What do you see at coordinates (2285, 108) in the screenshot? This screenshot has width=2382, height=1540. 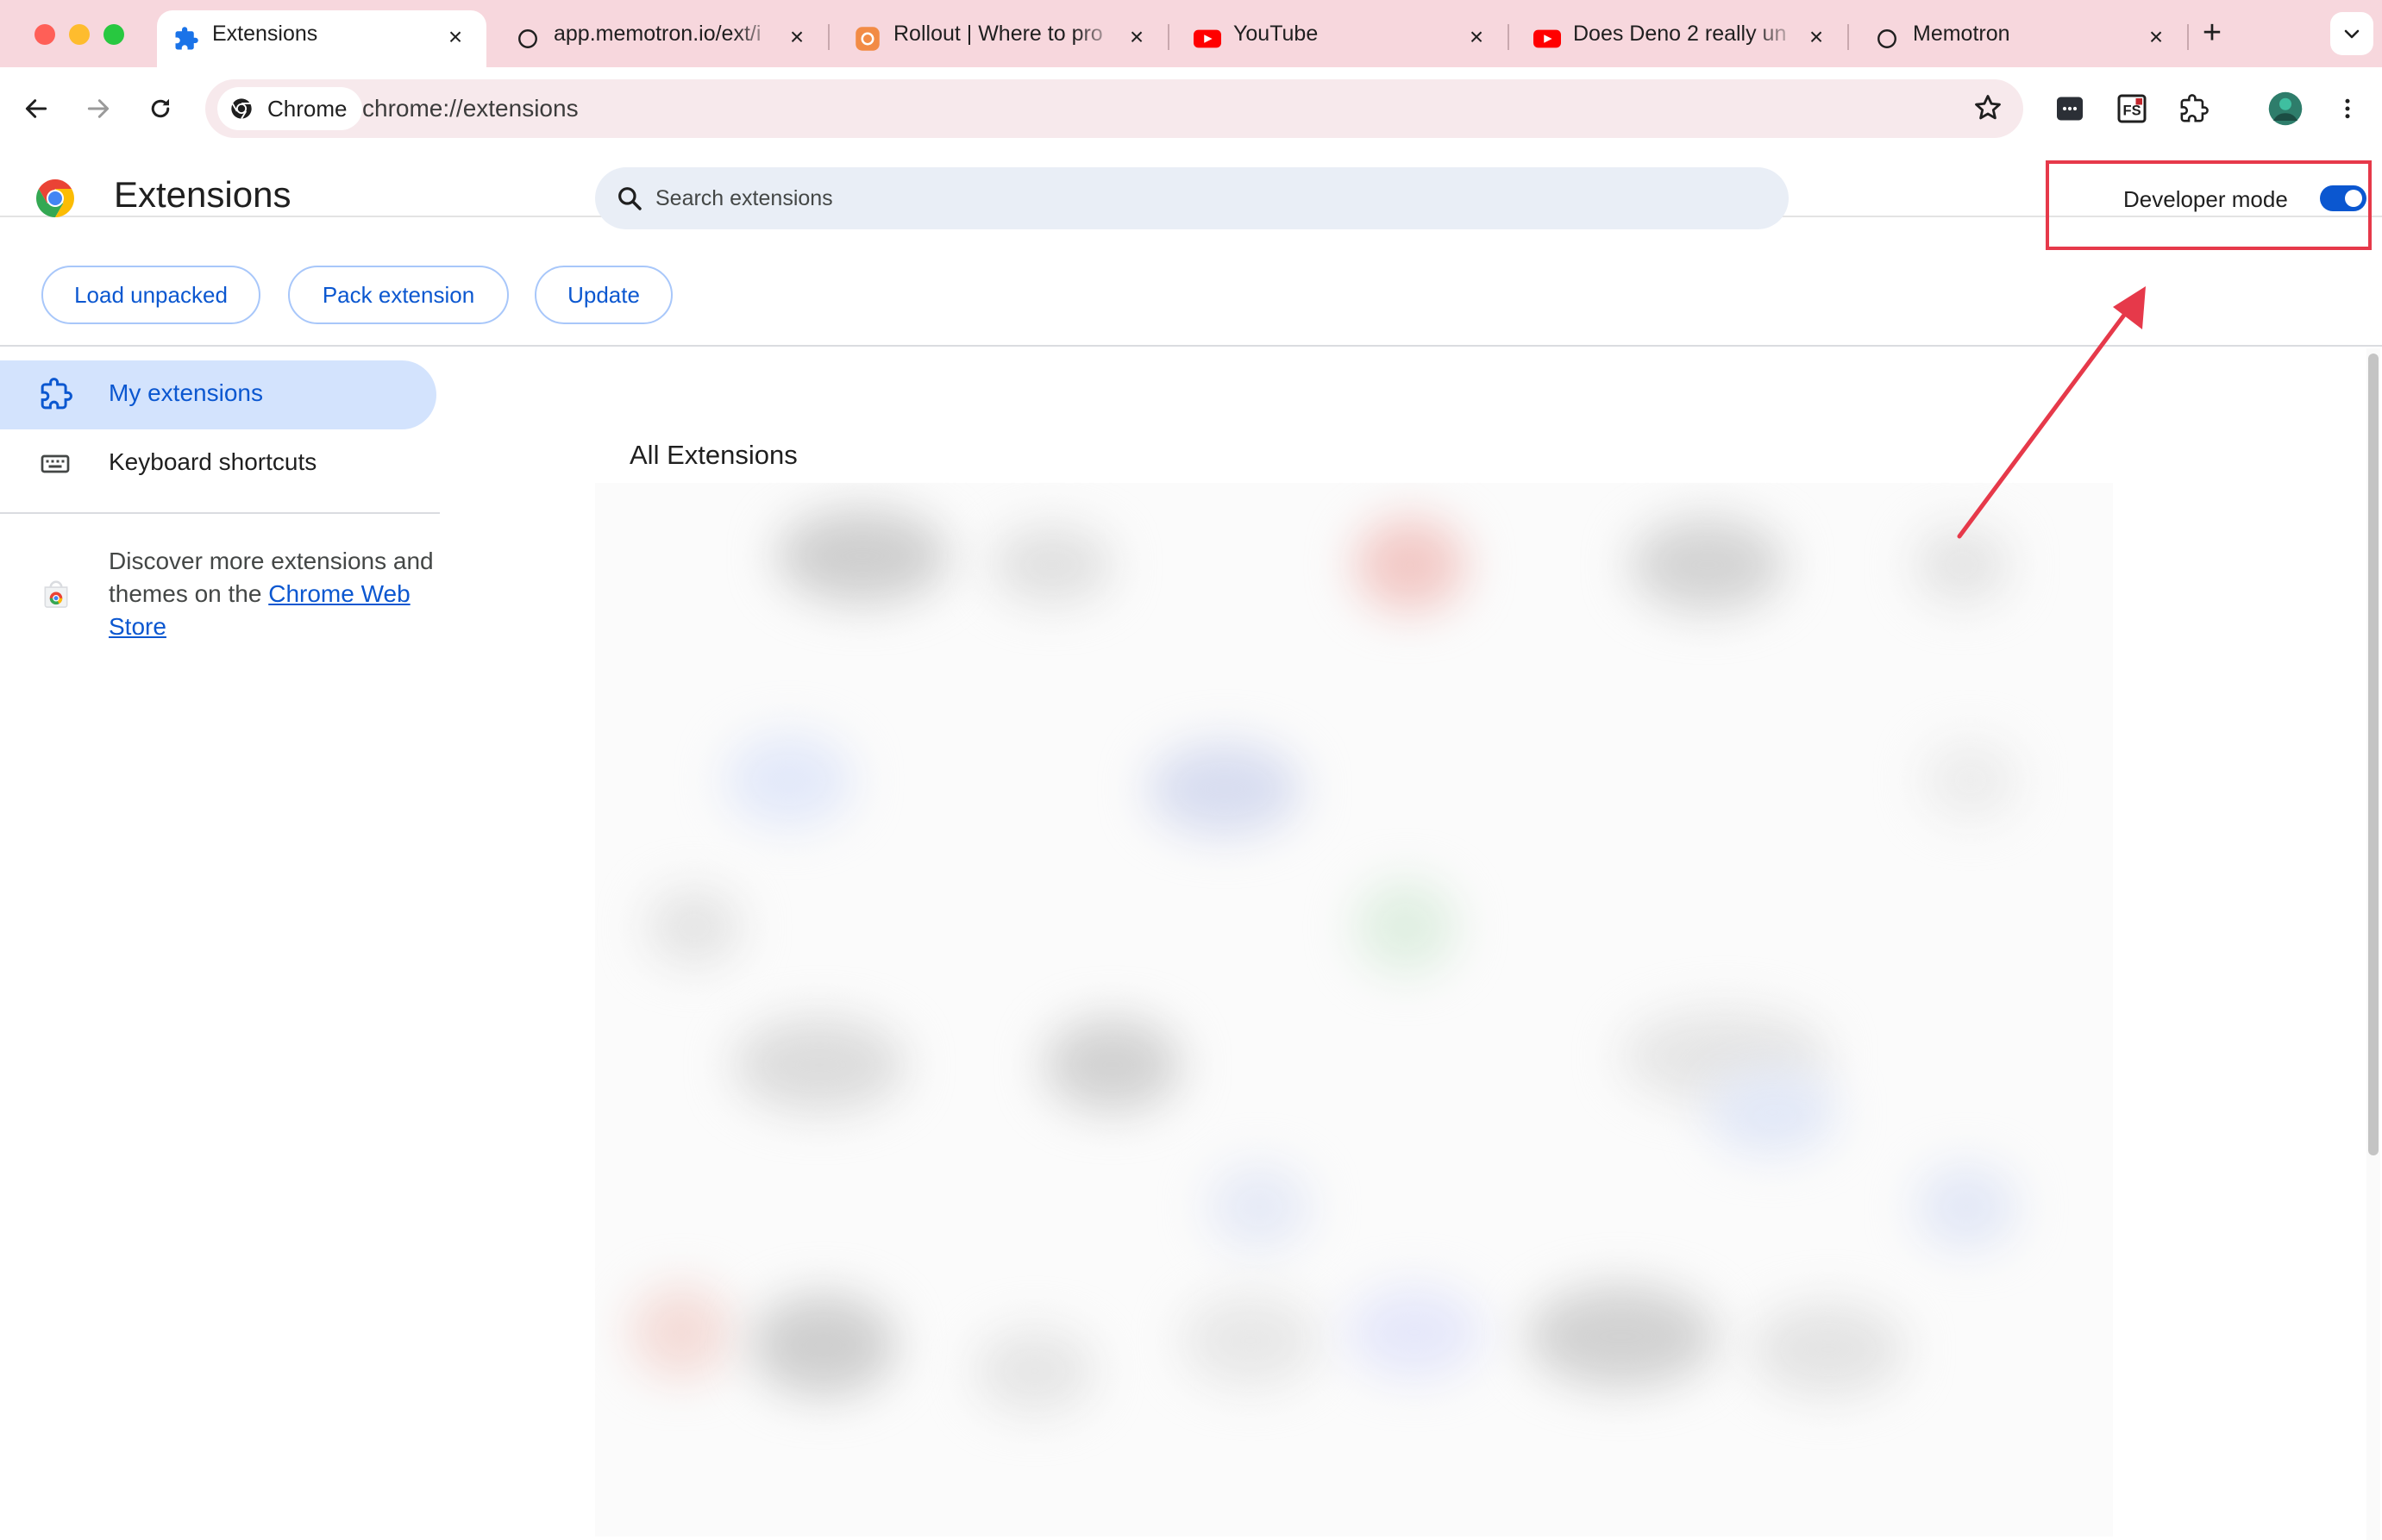 I see `profile-avatar` at bounding box center [2285, 108].